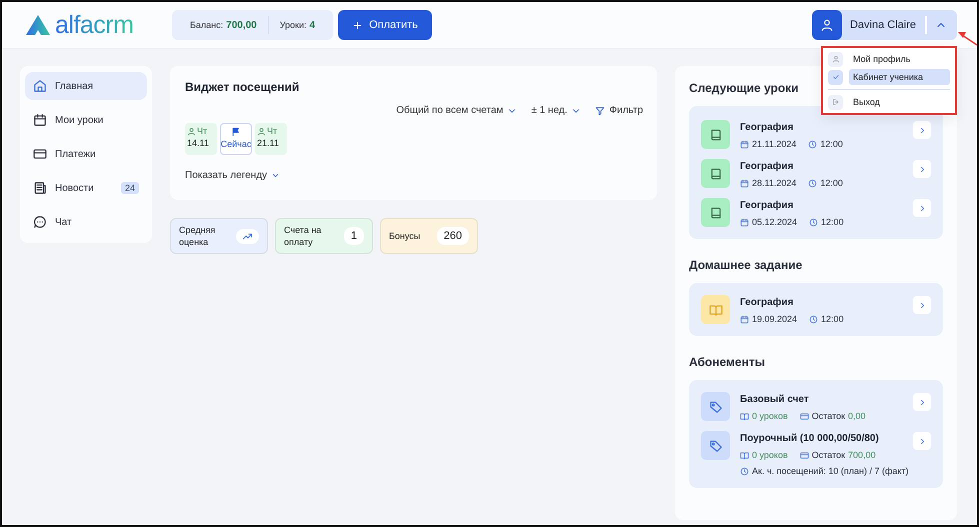  What do you see at coordinates (74, 188) in the screenshot?
I see `nav-label: Новости` at bounding box center [74, 188].